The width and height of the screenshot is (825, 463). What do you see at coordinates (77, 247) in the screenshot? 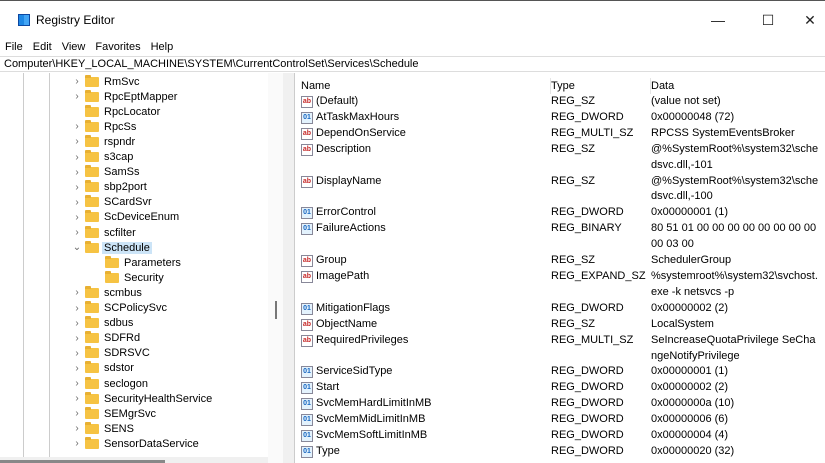
I see `expand-chevron-icon: ⌄` at bounding box center [77, 247].